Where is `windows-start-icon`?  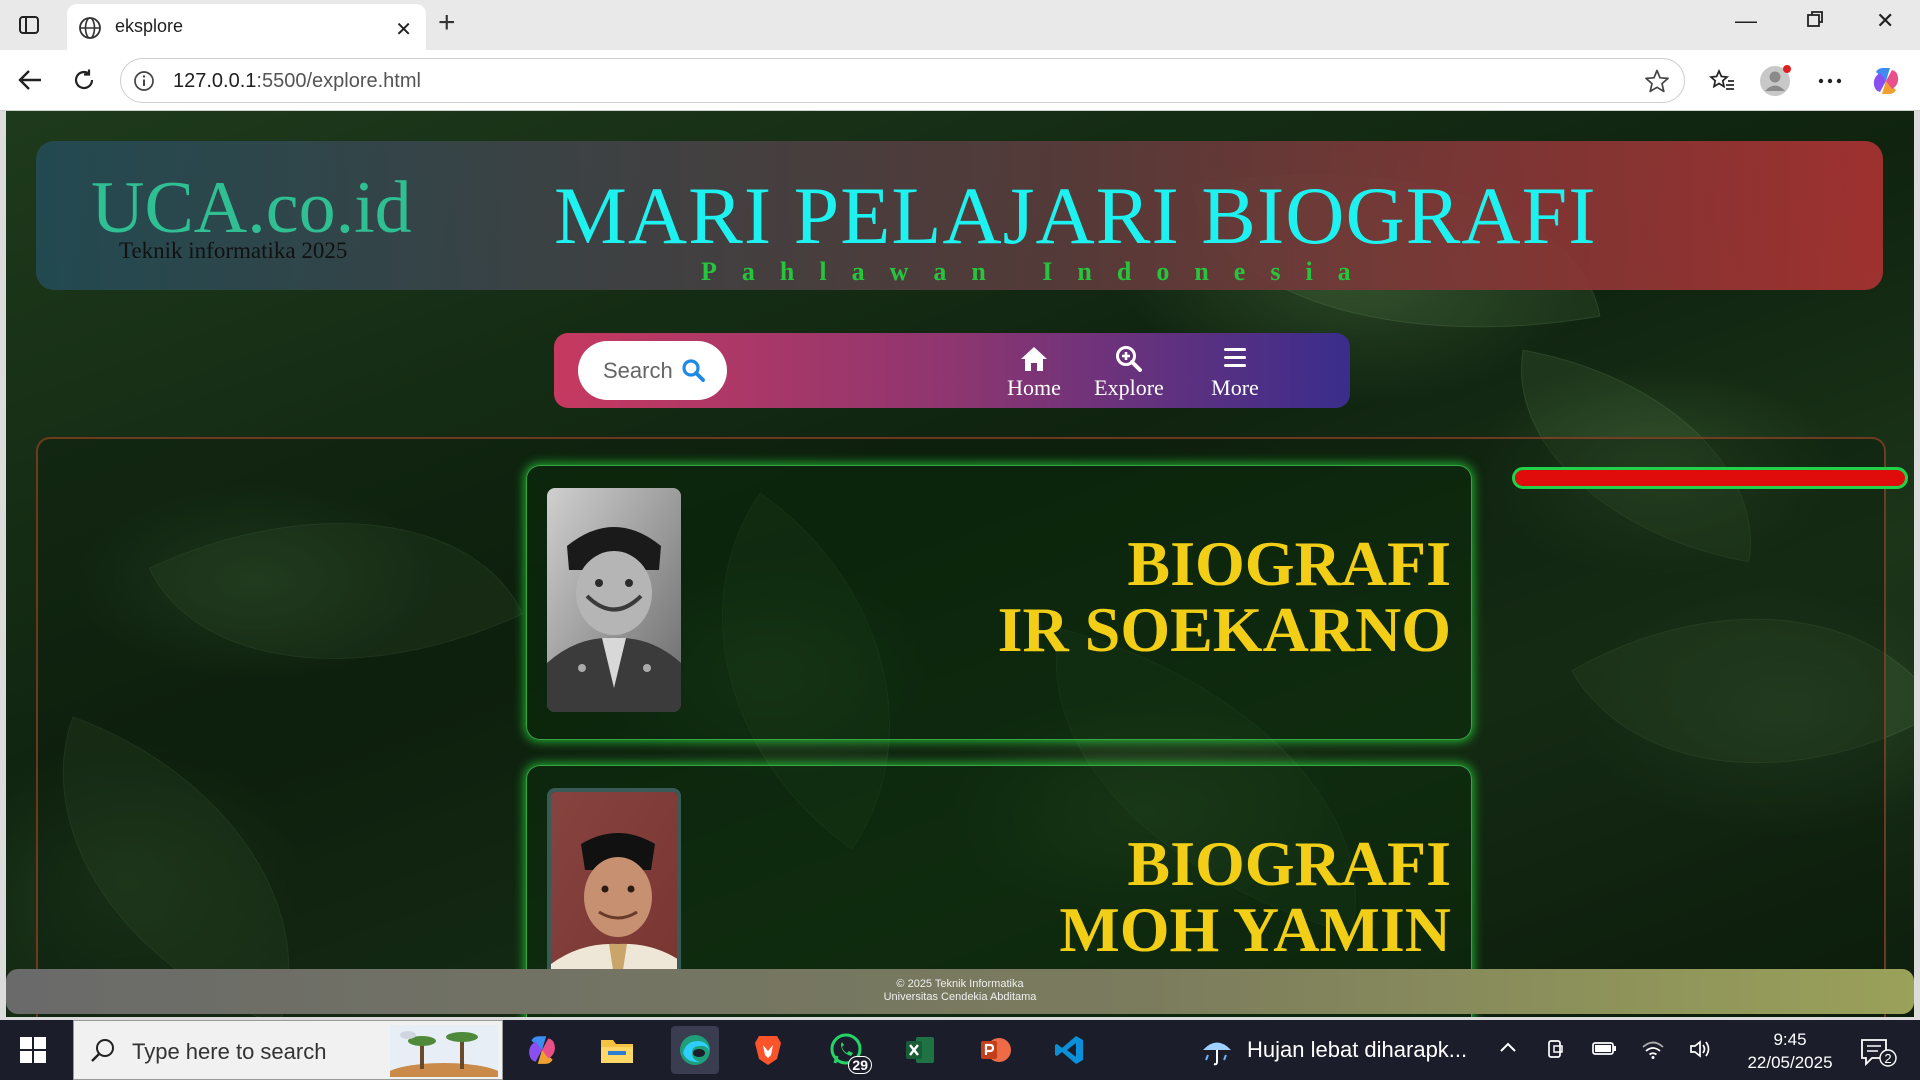
windows-start-icon is located at coordinates (33, 1052).